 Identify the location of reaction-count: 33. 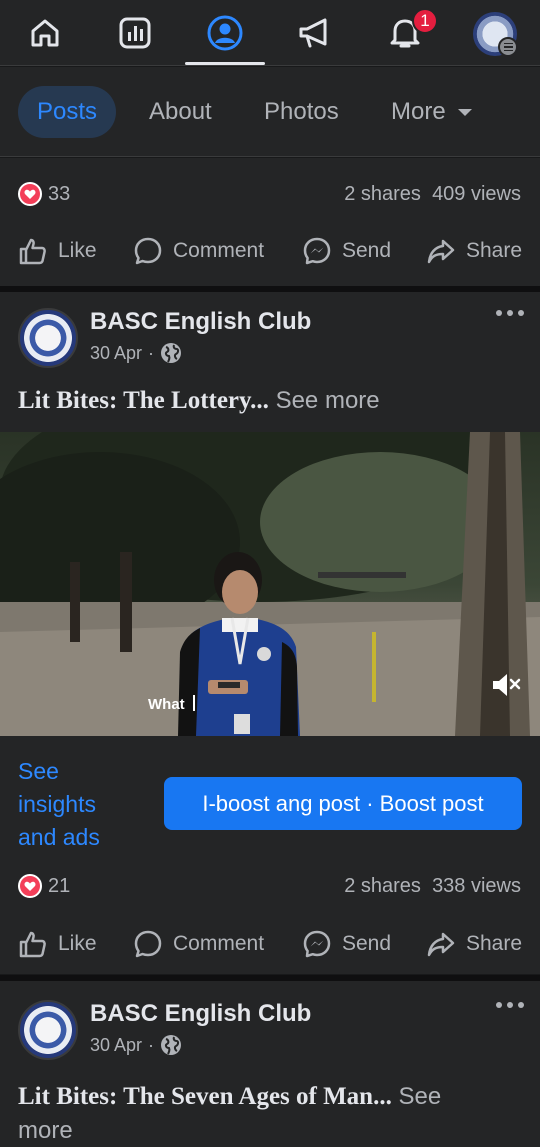
(59, 194).